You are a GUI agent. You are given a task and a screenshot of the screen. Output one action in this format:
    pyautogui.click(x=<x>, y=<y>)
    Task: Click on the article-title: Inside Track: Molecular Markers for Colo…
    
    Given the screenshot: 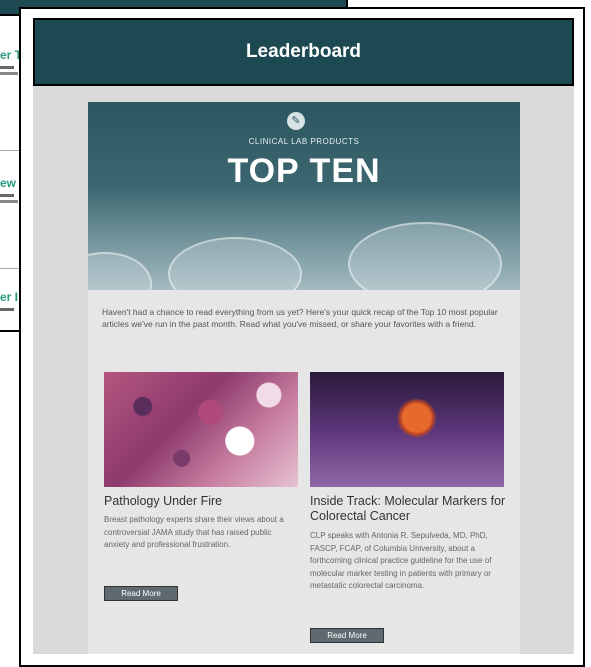 What is the action you would take?
    pyautogui.click(x=410, y=509)
    